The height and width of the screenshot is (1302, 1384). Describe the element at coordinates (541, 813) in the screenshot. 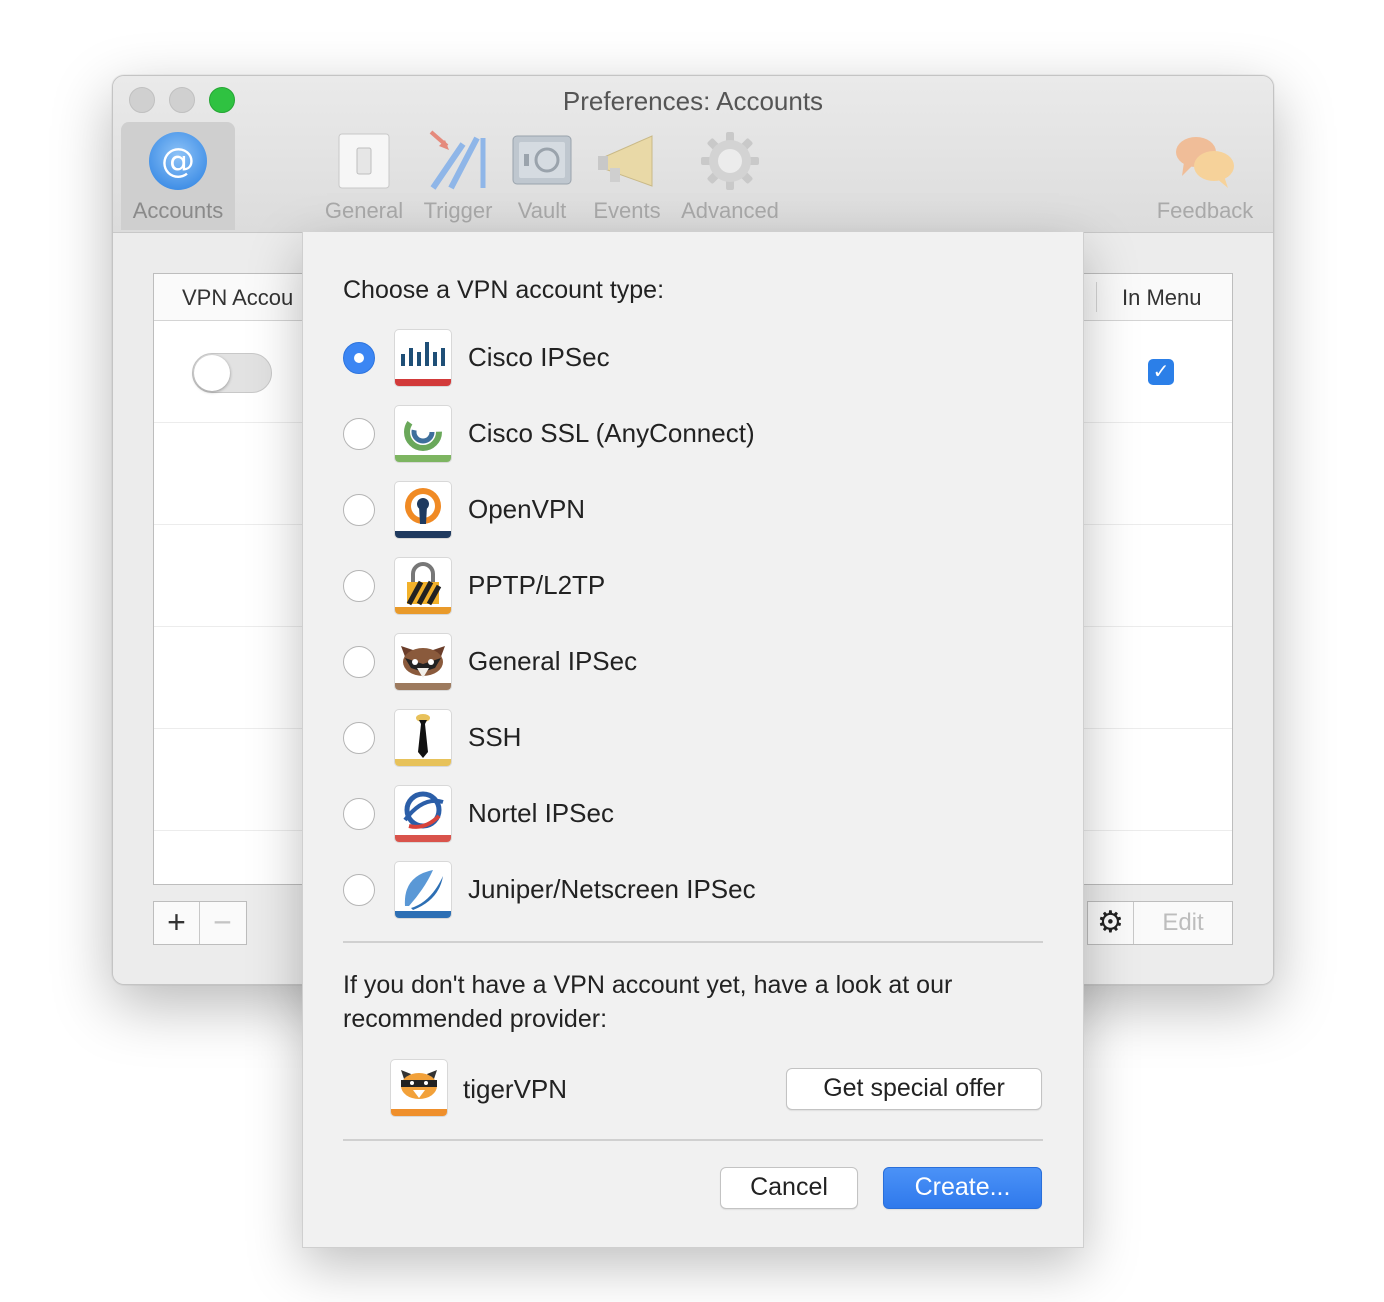

I see `option-label: Nortel IPSec` at that location.